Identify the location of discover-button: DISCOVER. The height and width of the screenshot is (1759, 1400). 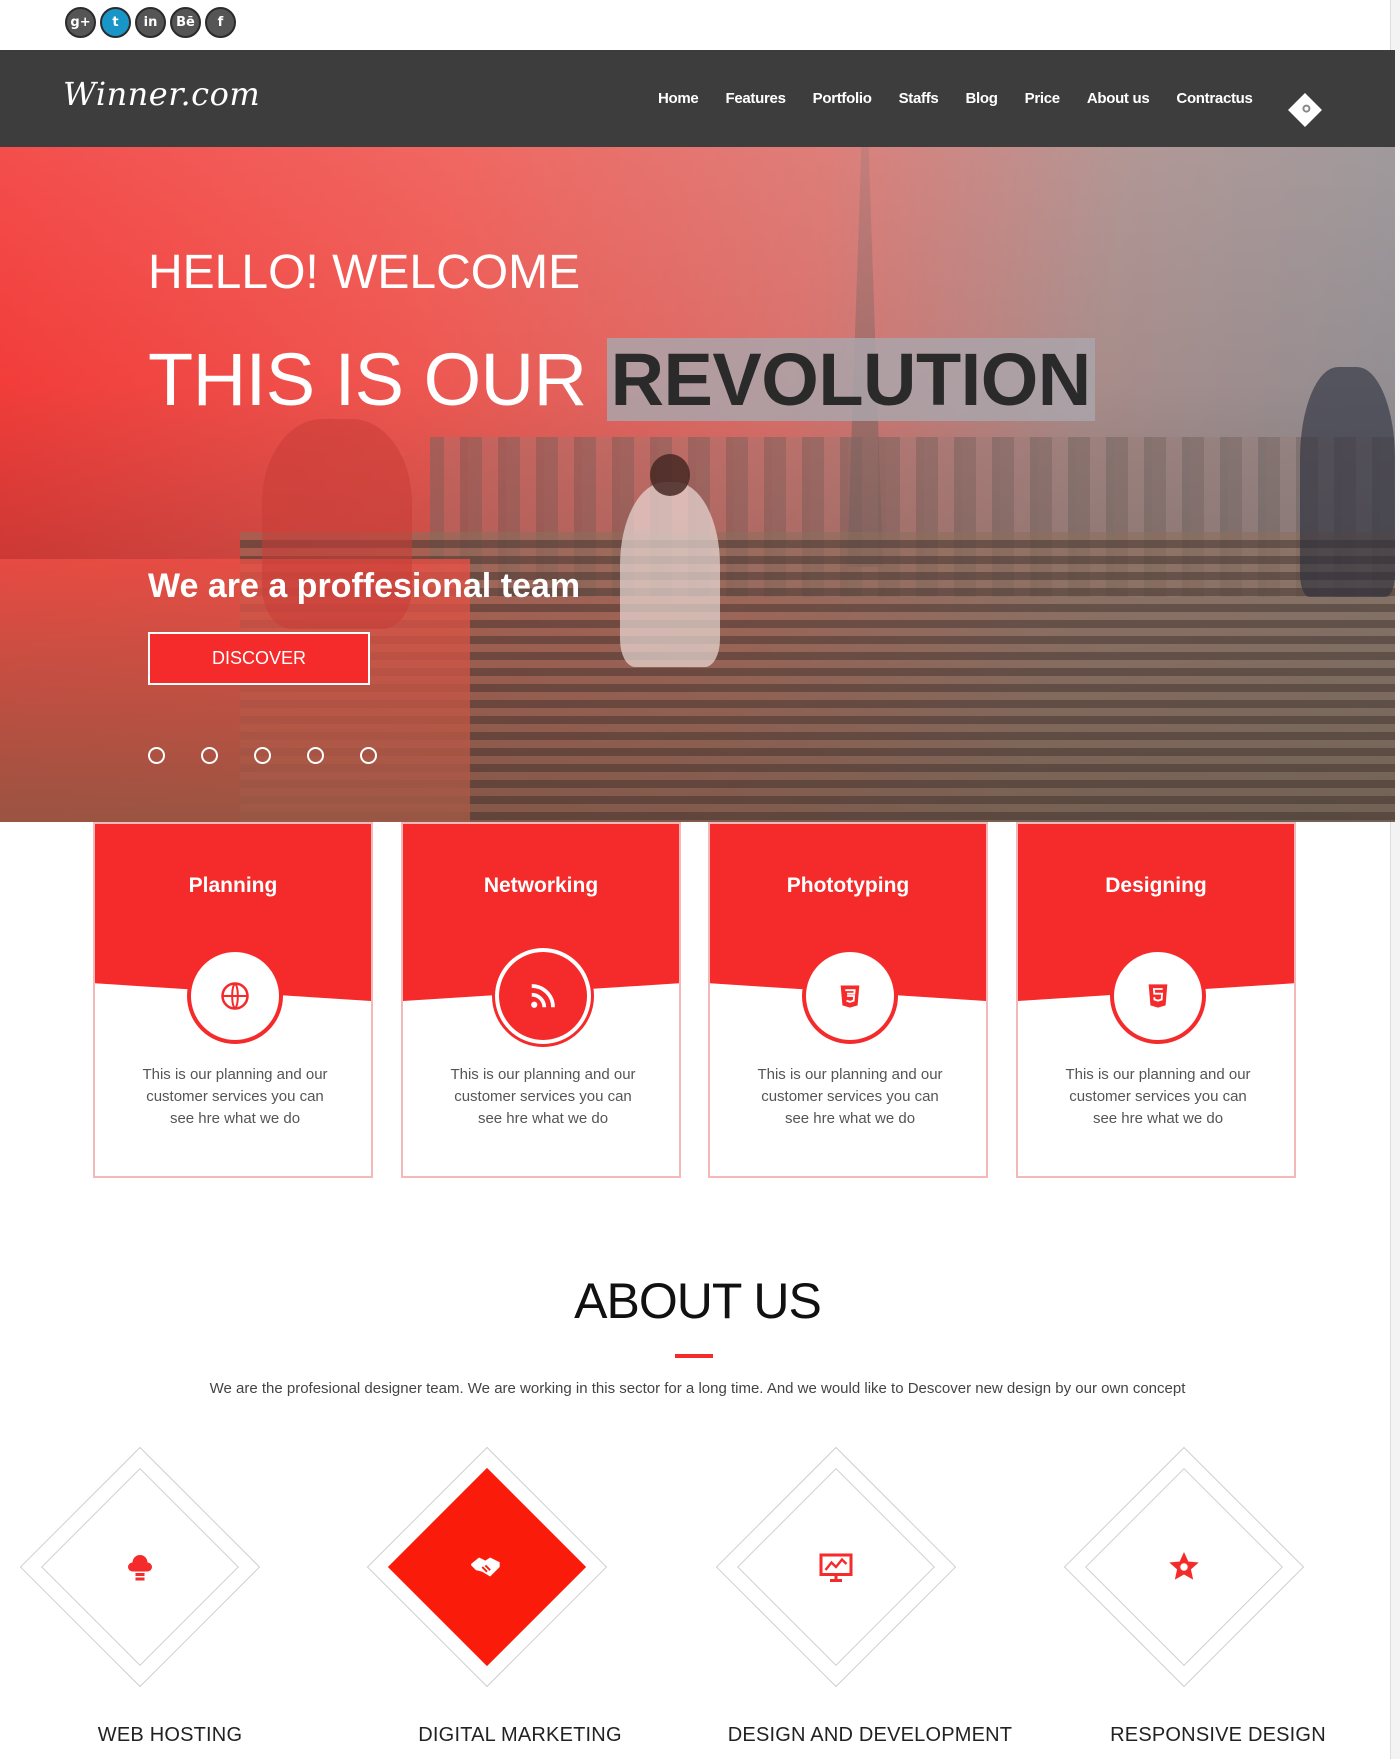
(259, 658).